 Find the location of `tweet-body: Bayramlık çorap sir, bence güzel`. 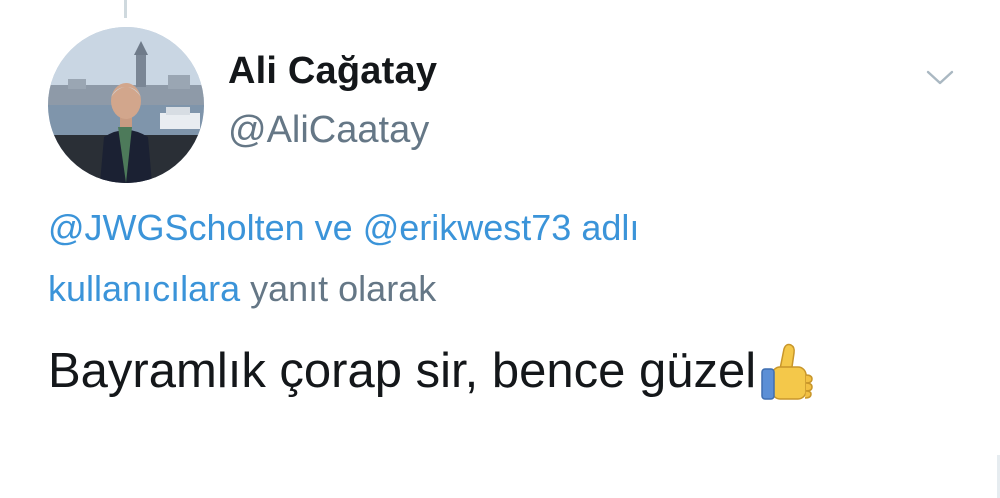

tweet-body: Bayramlık çorap sir, bence güzel is located at coordinates (432, 370).